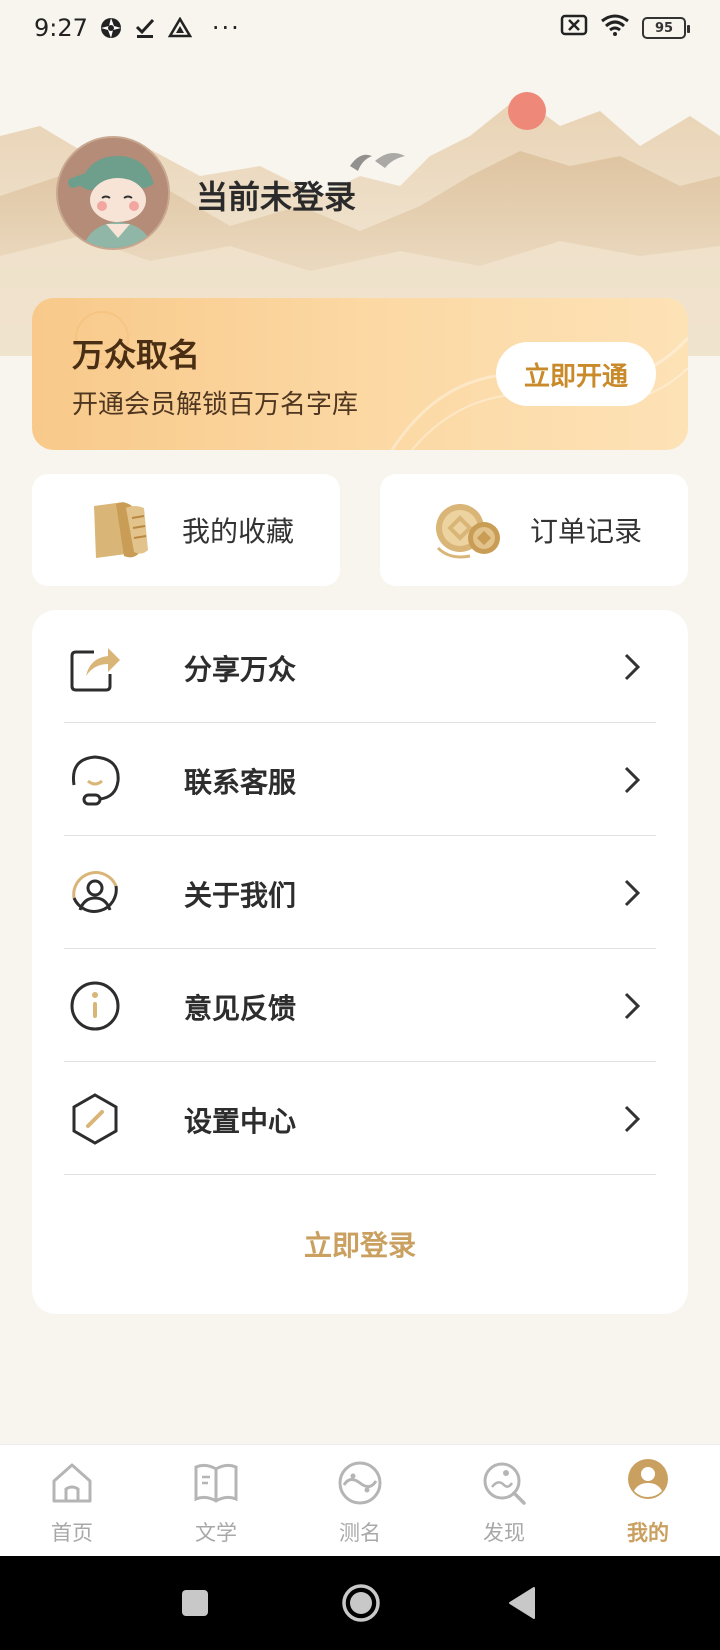  What do you see at coordinates (360, 1244) in the screenshot?
I see `login-link: 立即登录` at bounding box center [360, 1244].